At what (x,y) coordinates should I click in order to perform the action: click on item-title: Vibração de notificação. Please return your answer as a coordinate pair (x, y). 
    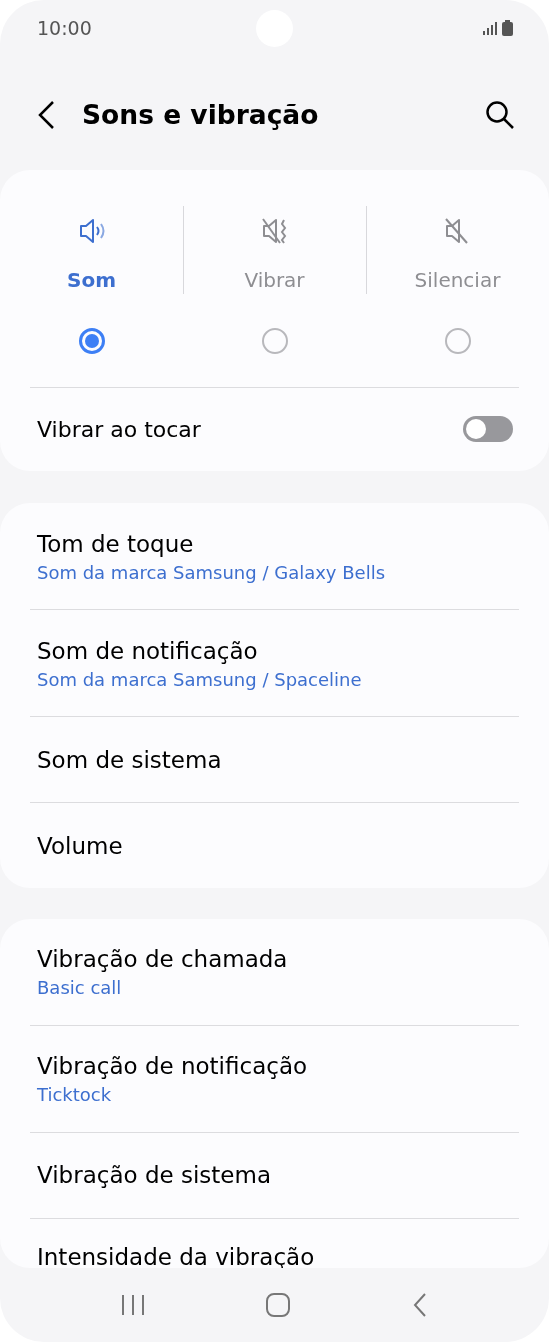
    Looking at the image, I should click on (173, 1066).